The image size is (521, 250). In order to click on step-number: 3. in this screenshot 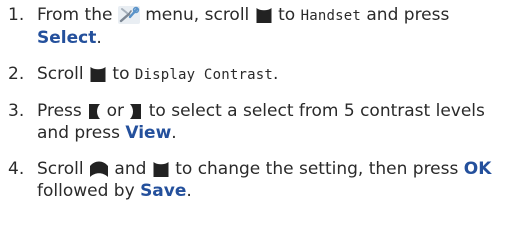, I will do `click(16, 111)`.